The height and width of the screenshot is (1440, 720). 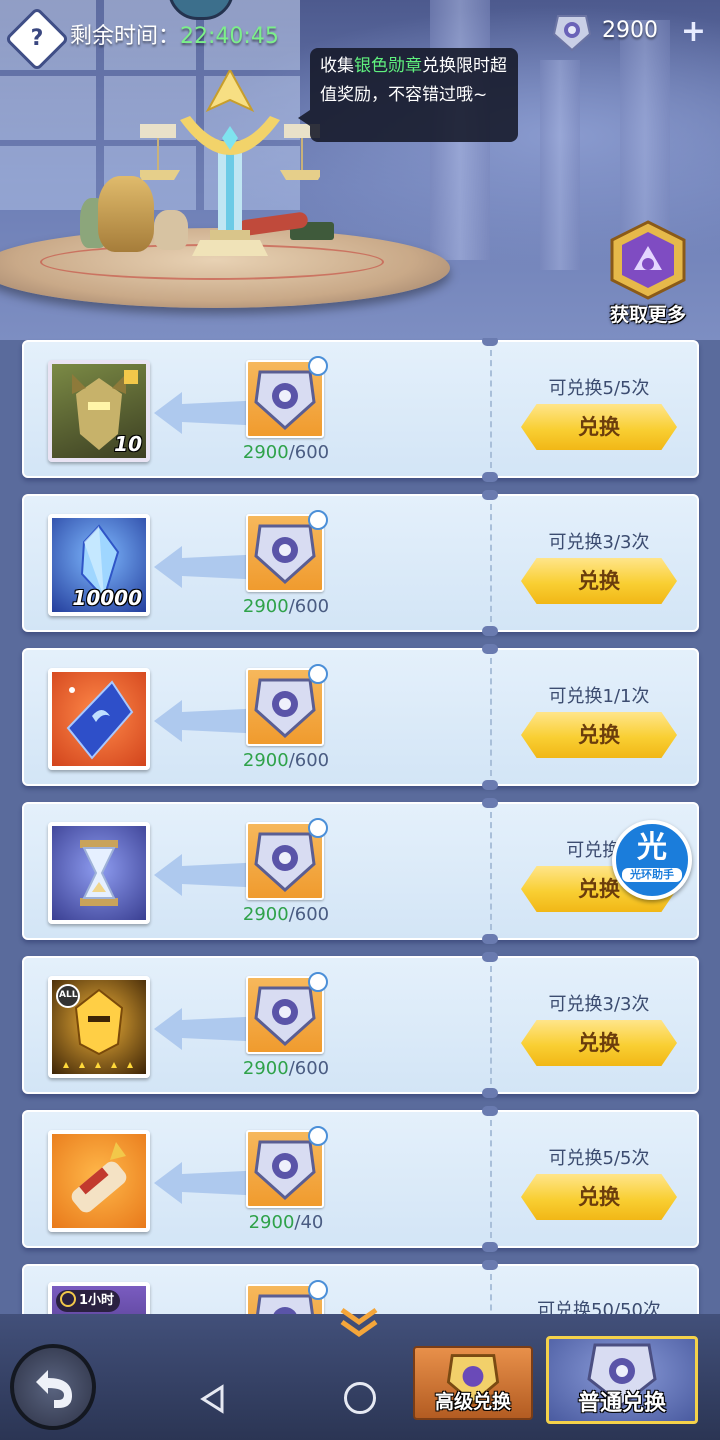 What do you see at coordinates (360, 1025) in the screenshot?
I see `exchange-card: ALL 2900/600 可兑换3/3次 兑换` at bounding box center [360, 1025].